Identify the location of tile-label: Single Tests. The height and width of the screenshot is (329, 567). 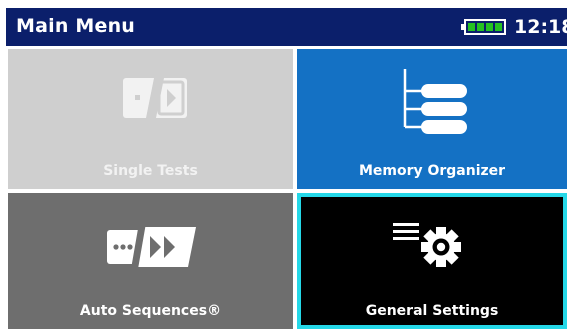
(150, 171).